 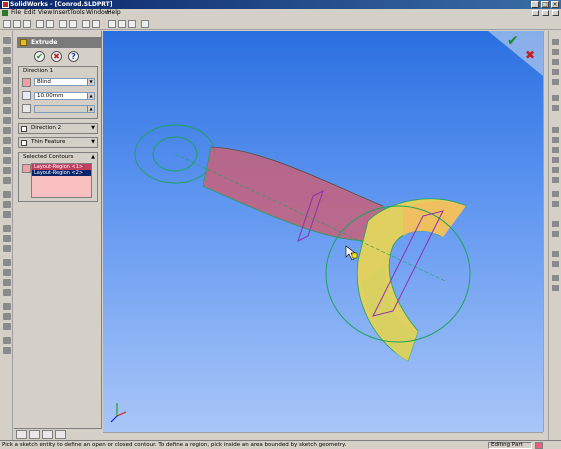 What do you see at coordinates (132, 24) in the screenshot?
I see `rebuild-icon` at bounding box center [132, 24].